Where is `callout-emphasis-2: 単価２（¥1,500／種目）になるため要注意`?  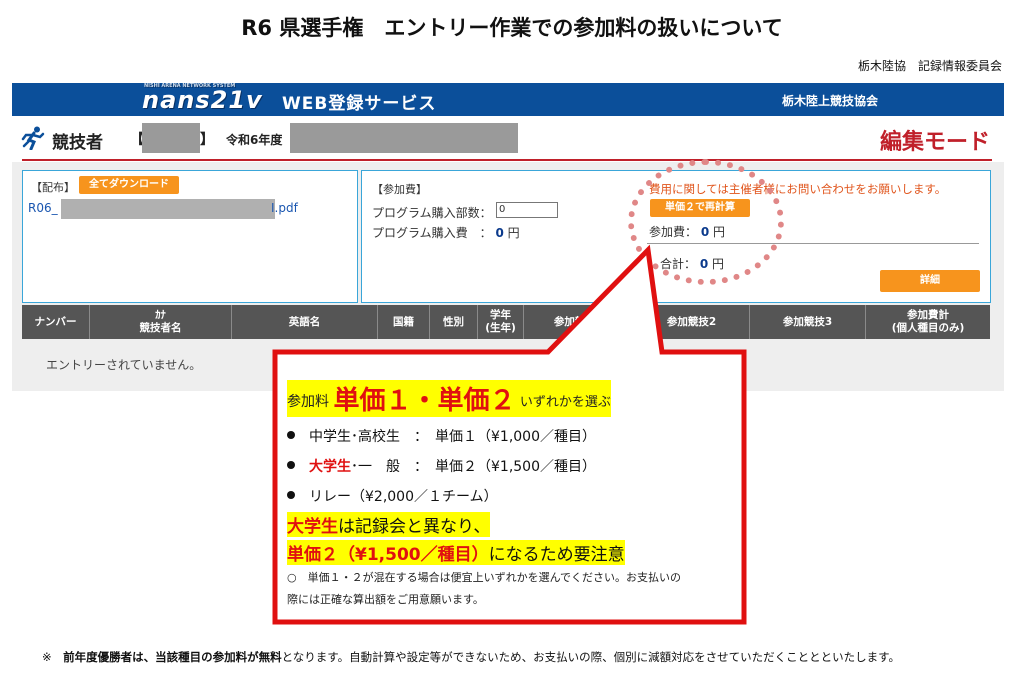
callout-emphasis-2: 単価２（¥1,500／種目）になるため要注意 is located at coordinates (456, 552).